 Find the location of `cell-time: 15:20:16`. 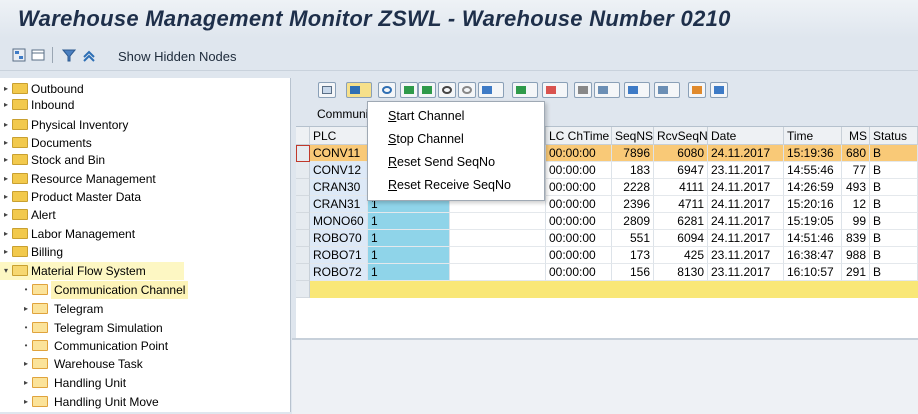

cell-time: 15:20:16 is located at coordinates (813, 204).